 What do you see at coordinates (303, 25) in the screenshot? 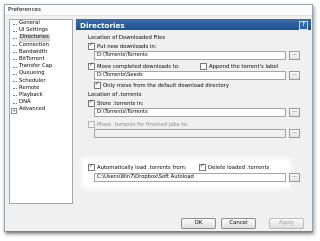
I see `help-icon: ?` at bounding box center [303, 25].